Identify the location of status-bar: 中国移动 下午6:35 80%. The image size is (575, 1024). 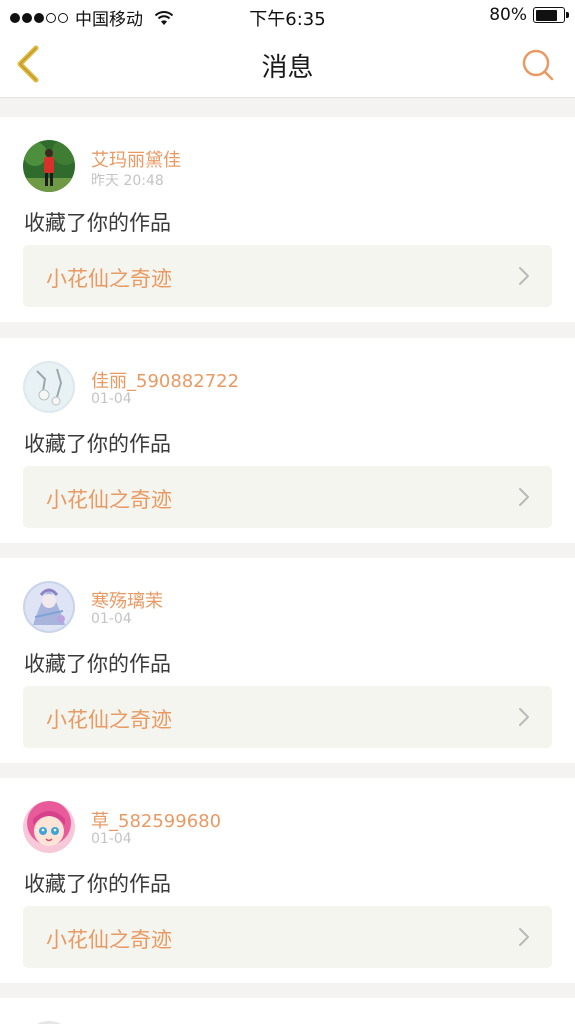
(287, 16).